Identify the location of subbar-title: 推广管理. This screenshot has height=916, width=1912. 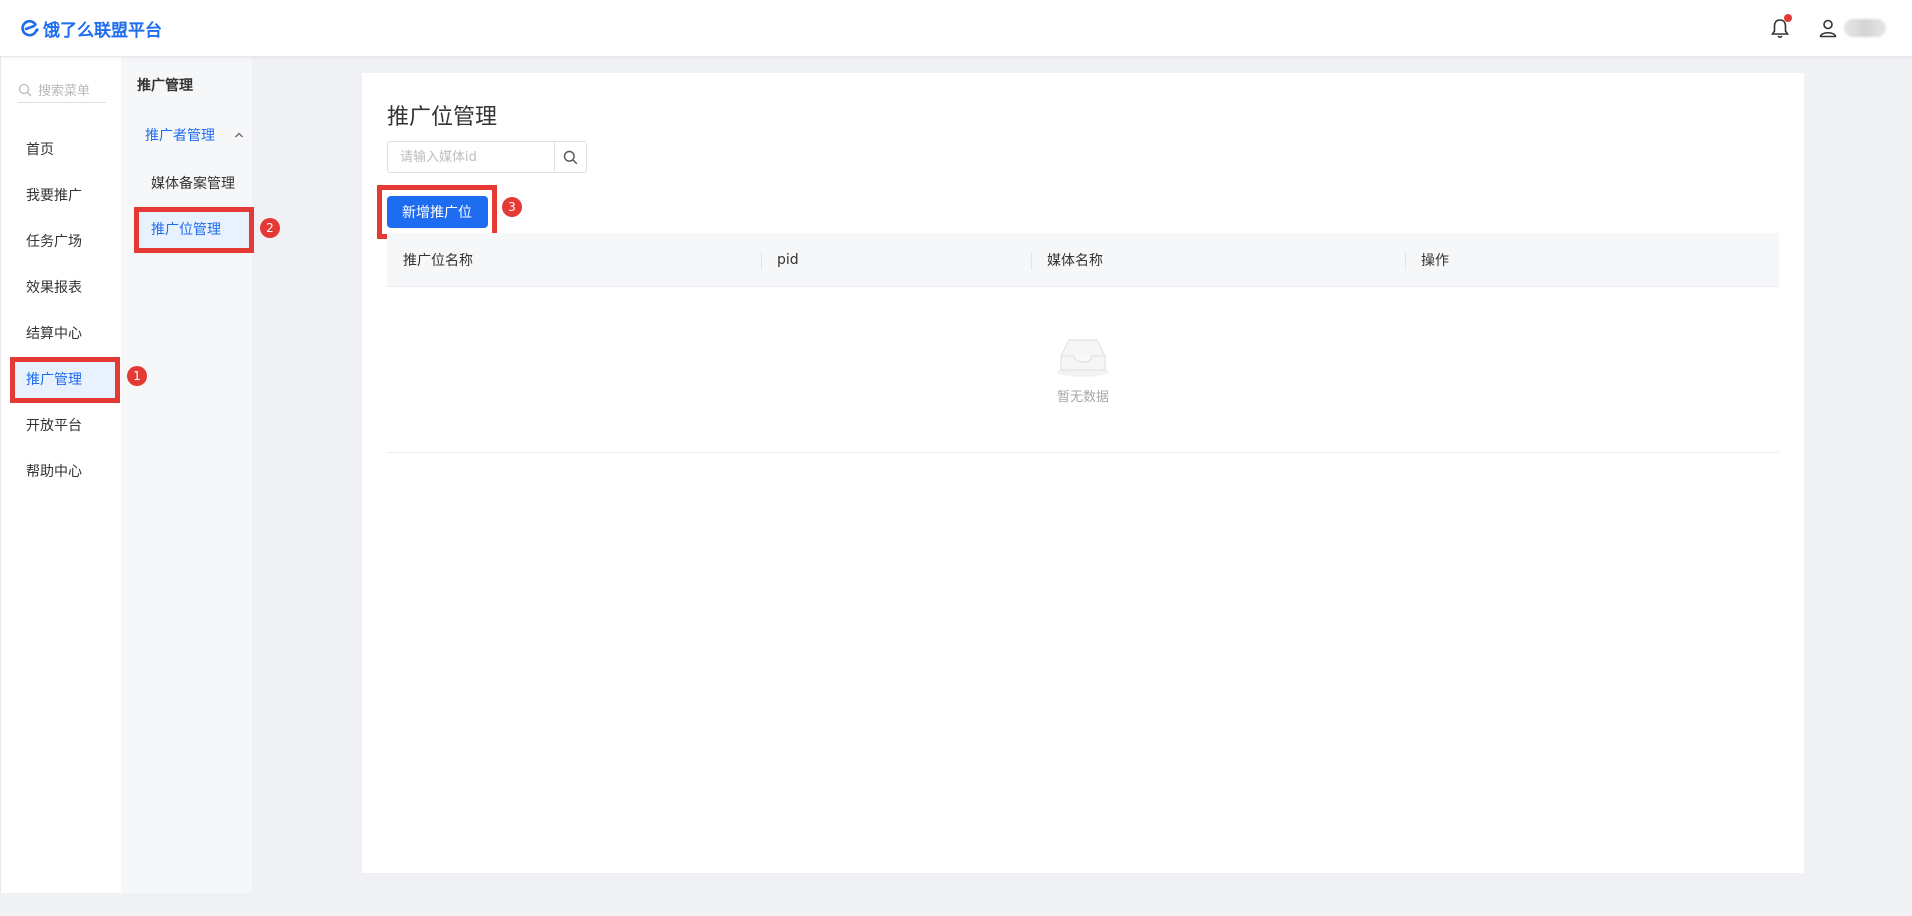
(165, 86).